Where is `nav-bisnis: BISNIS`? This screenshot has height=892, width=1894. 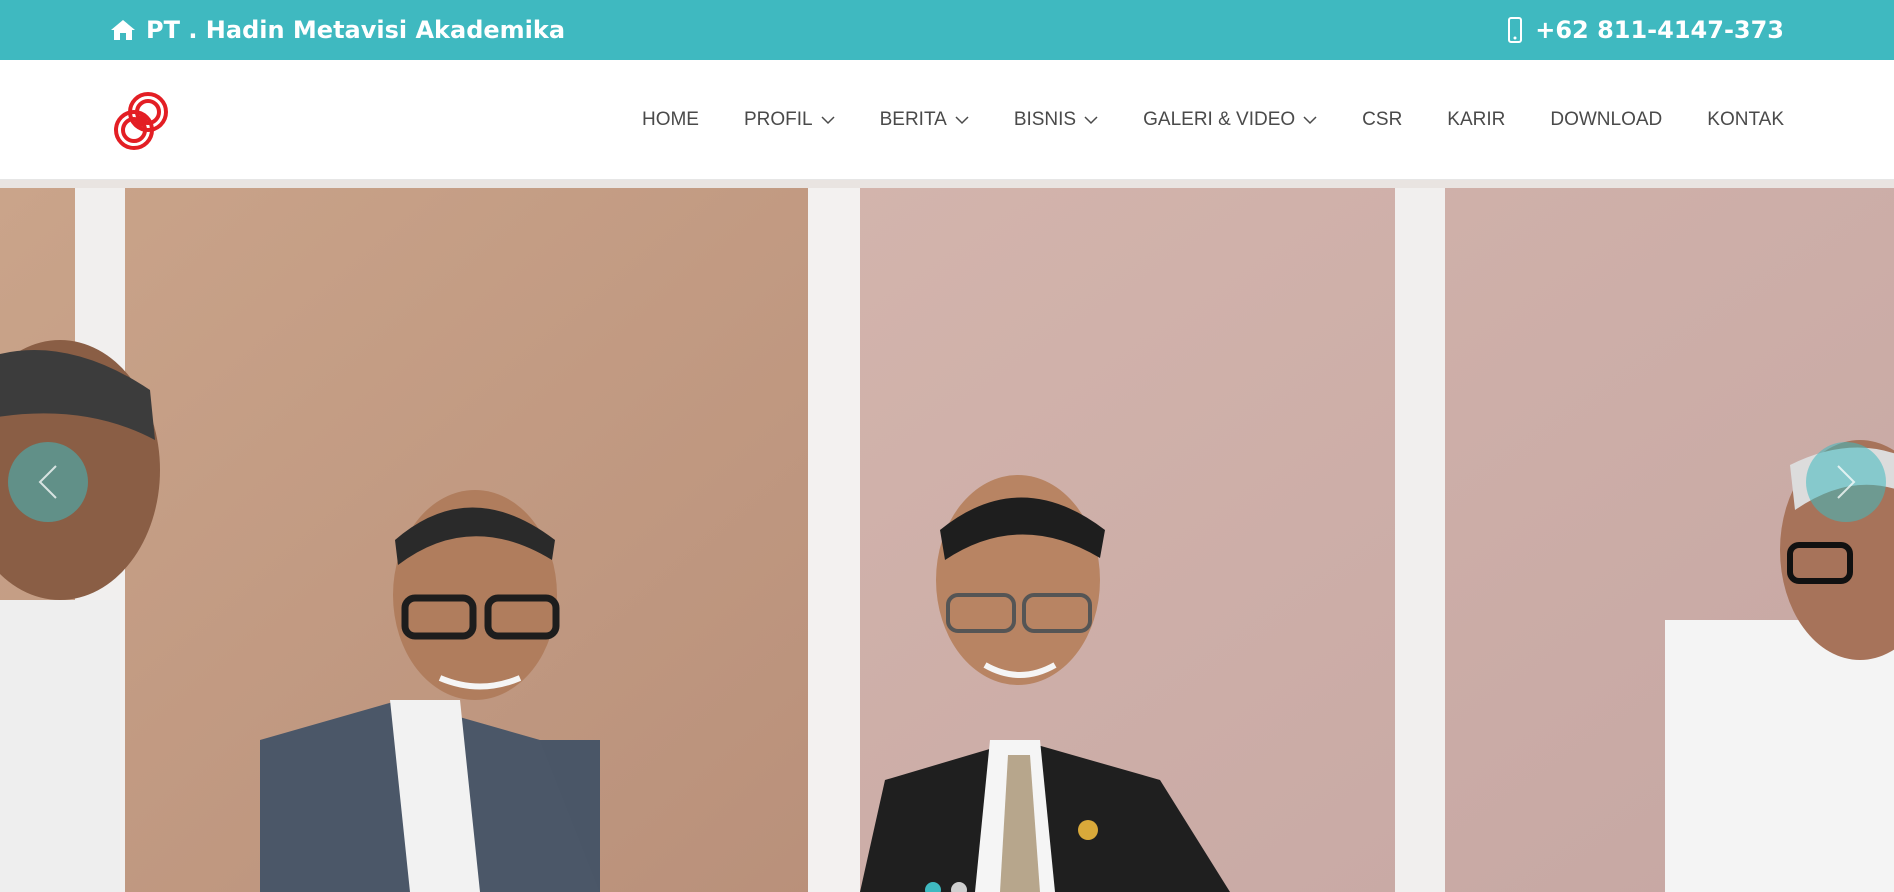 nav-bisnis: BISNIS is located at coordinates (1056, 120).